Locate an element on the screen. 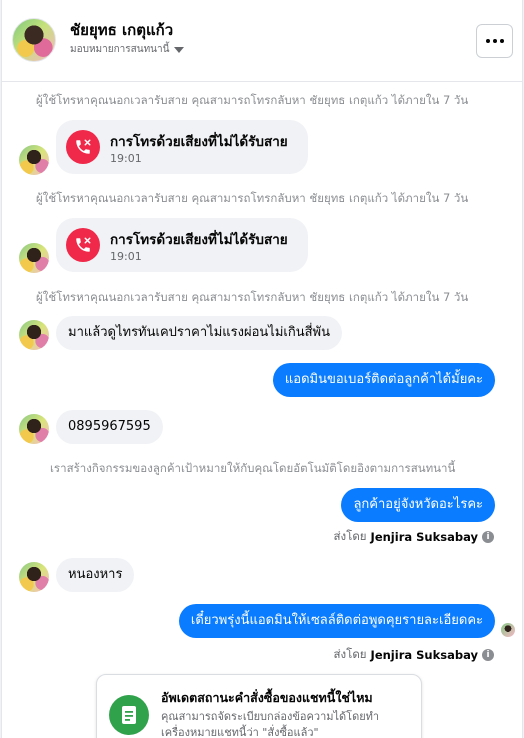 The height and width of the screenshot is (738, 524). incoming-message: 0895967595 is located at coordinates (109, 427).